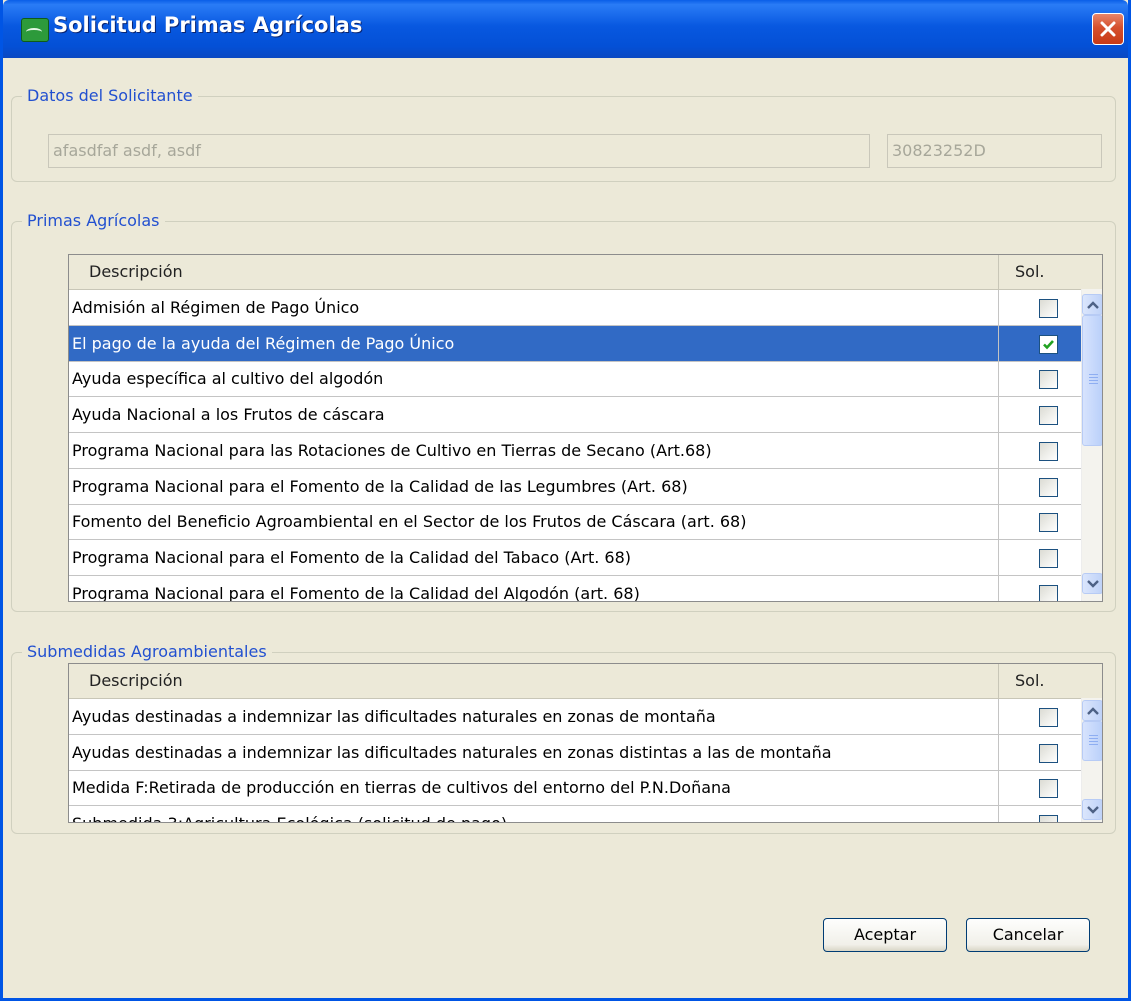 Image resolution: width=1131 pixels, height=1001 pixels. Describe the element at coordinates (534, 379) in the screenshot. I see `row-description: Ayuda específica al cultivo del algodón` at that location.